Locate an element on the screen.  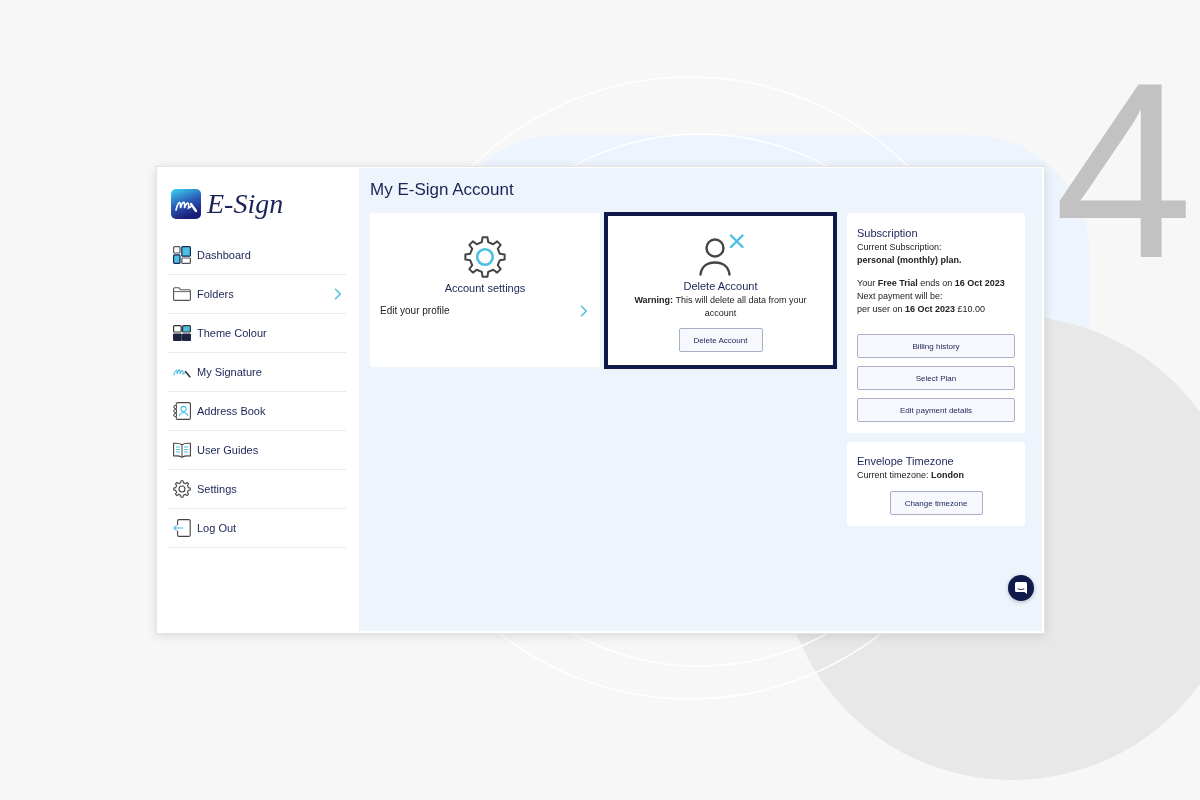
address-book-icon is located at coordinates (182, 411).